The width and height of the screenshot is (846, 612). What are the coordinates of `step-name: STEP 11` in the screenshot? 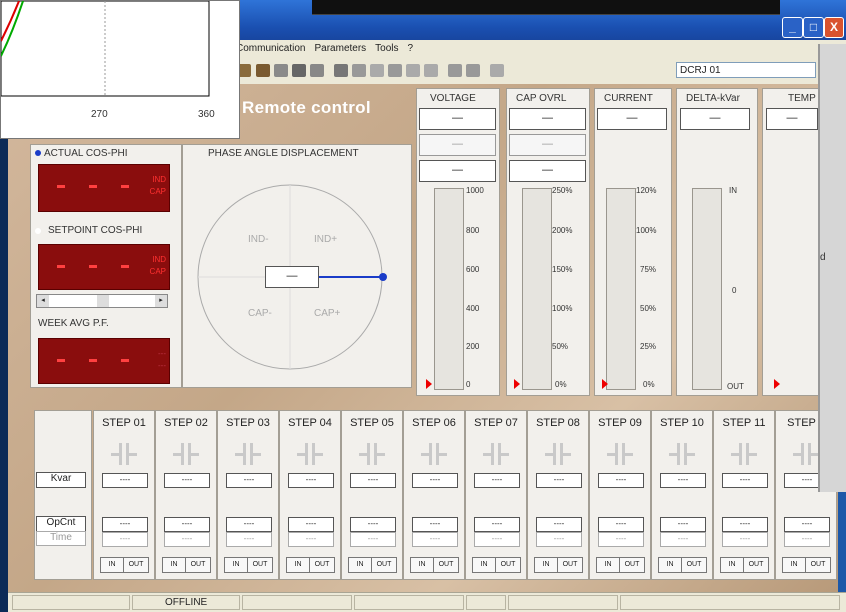 It's located at (744, 423).